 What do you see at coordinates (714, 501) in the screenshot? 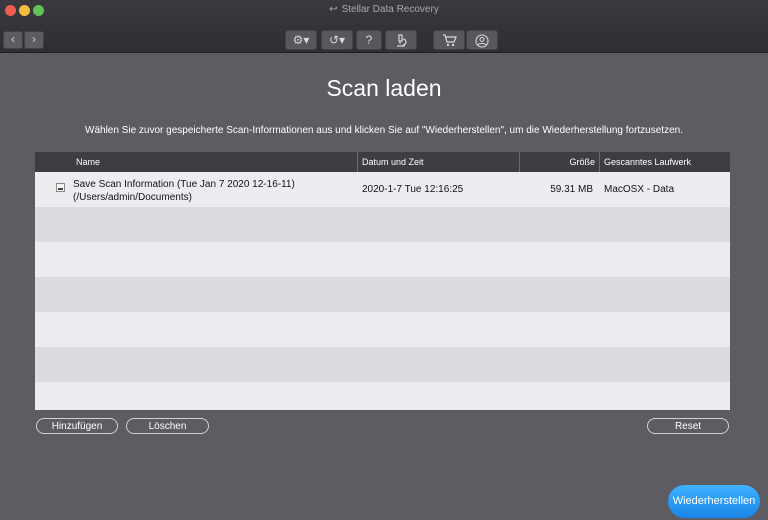
I see `recover-button: Wiederherstellen` at bounding box center [714, 501].